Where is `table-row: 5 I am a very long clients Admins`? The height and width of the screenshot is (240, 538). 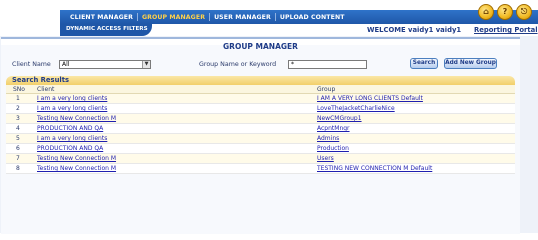
table-row: 5 I am a very long clients Admins is located at coordinates (260, 139).